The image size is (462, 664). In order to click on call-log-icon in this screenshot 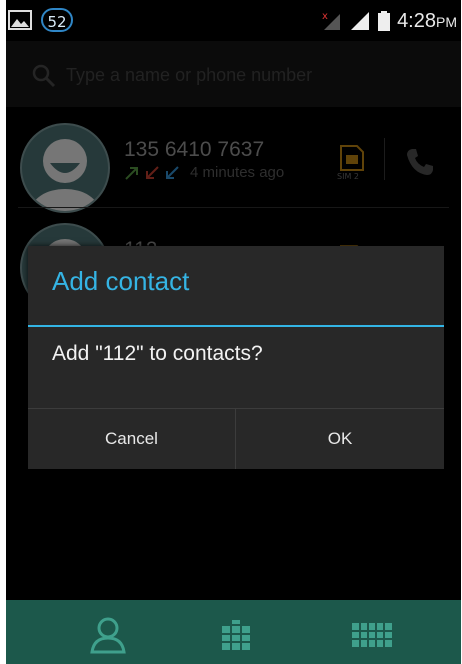, I will do `click(236, 635)`.